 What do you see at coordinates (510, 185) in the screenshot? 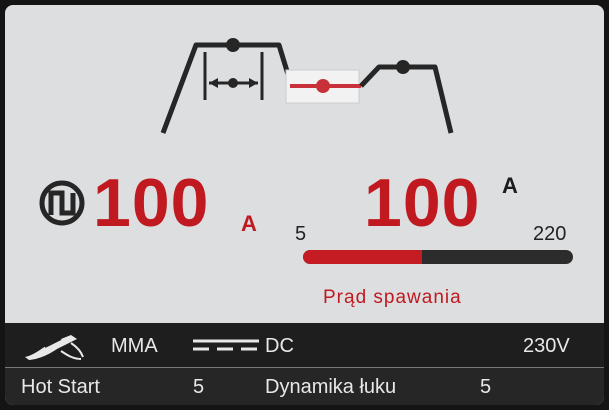
I see `welding-current-unit: A` at bounding box center [510, 185].